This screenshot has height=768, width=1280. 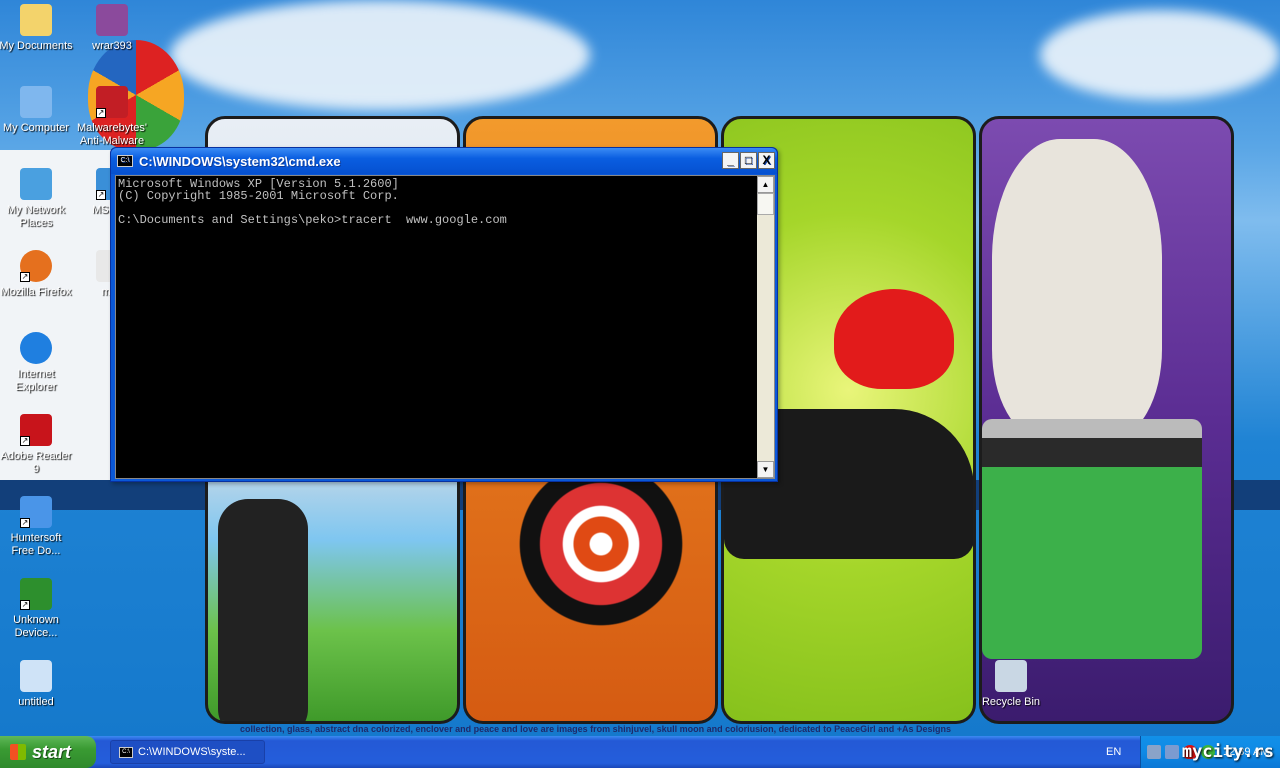 What do you see at coordinates (36, 380) in the screenshot?
I see `icon-label: Internet Explorer` at bounding box center [36, 380].